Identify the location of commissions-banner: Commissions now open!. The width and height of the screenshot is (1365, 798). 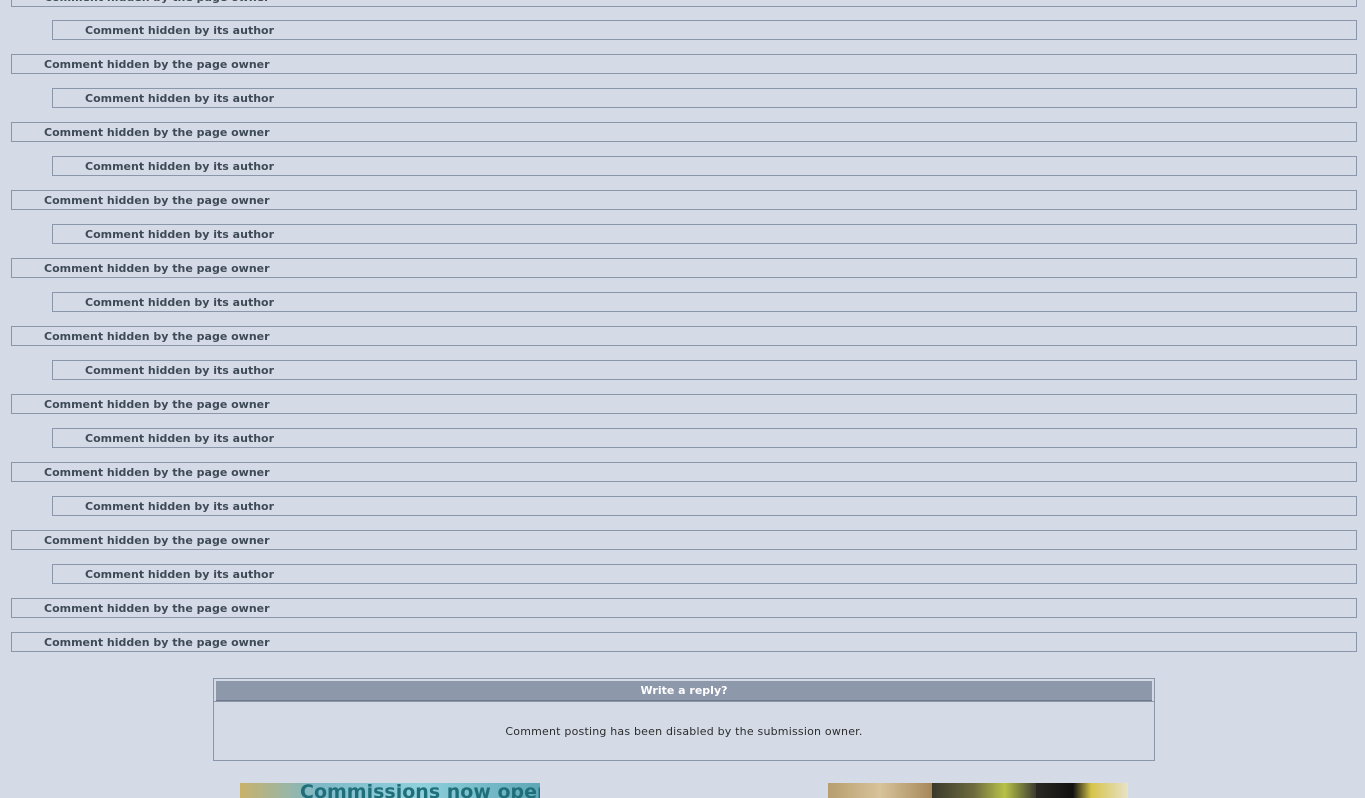
(390, 790).